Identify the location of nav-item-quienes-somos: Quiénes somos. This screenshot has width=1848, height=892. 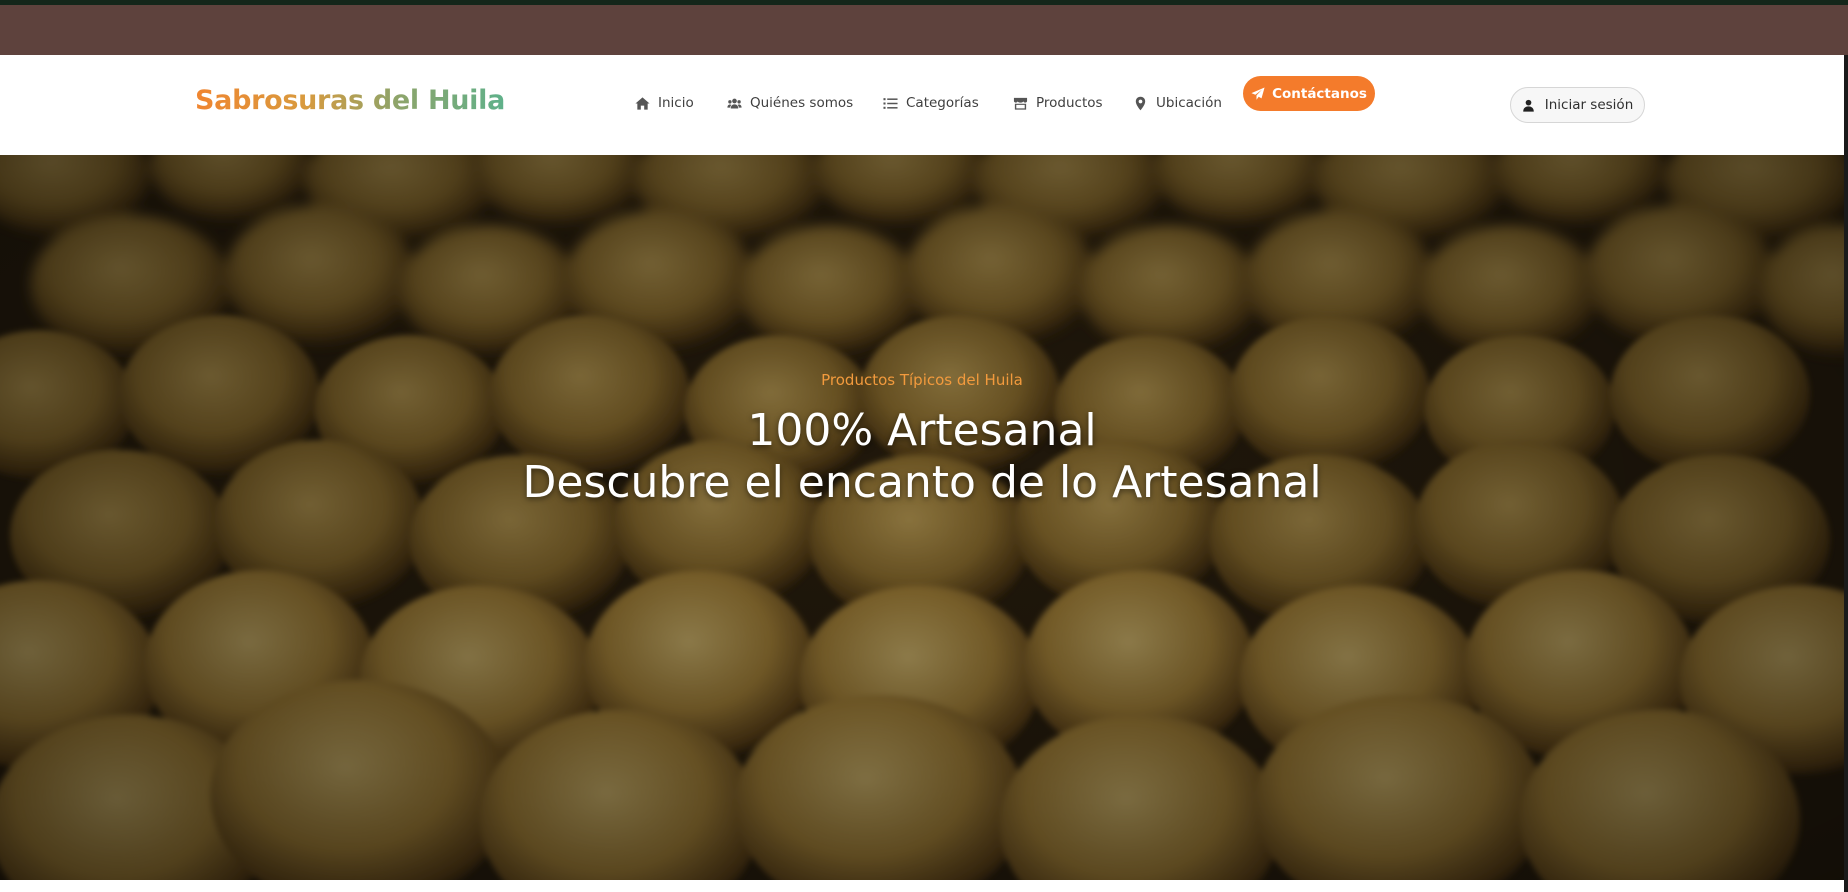
(790, 103).